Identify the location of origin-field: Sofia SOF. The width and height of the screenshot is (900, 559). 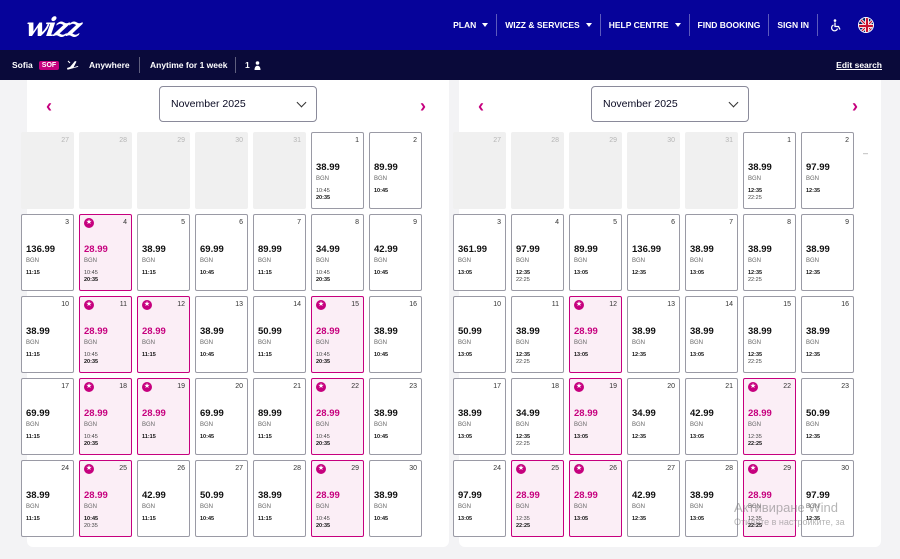
(36, 65).